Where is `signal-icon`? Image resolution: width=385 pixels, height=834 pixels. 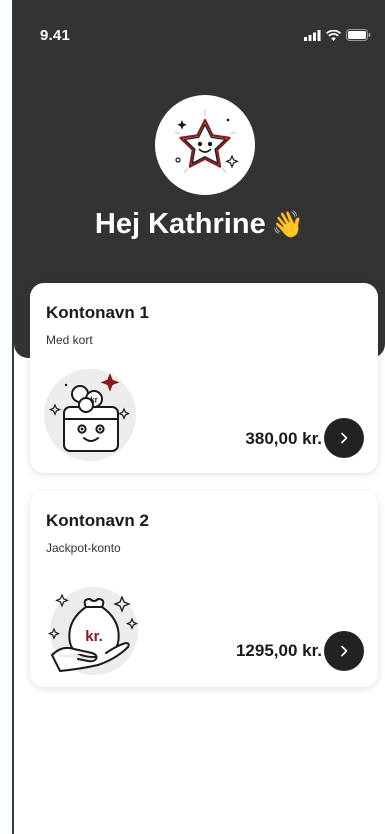
signal-icon is located at coordinates (312, 35).